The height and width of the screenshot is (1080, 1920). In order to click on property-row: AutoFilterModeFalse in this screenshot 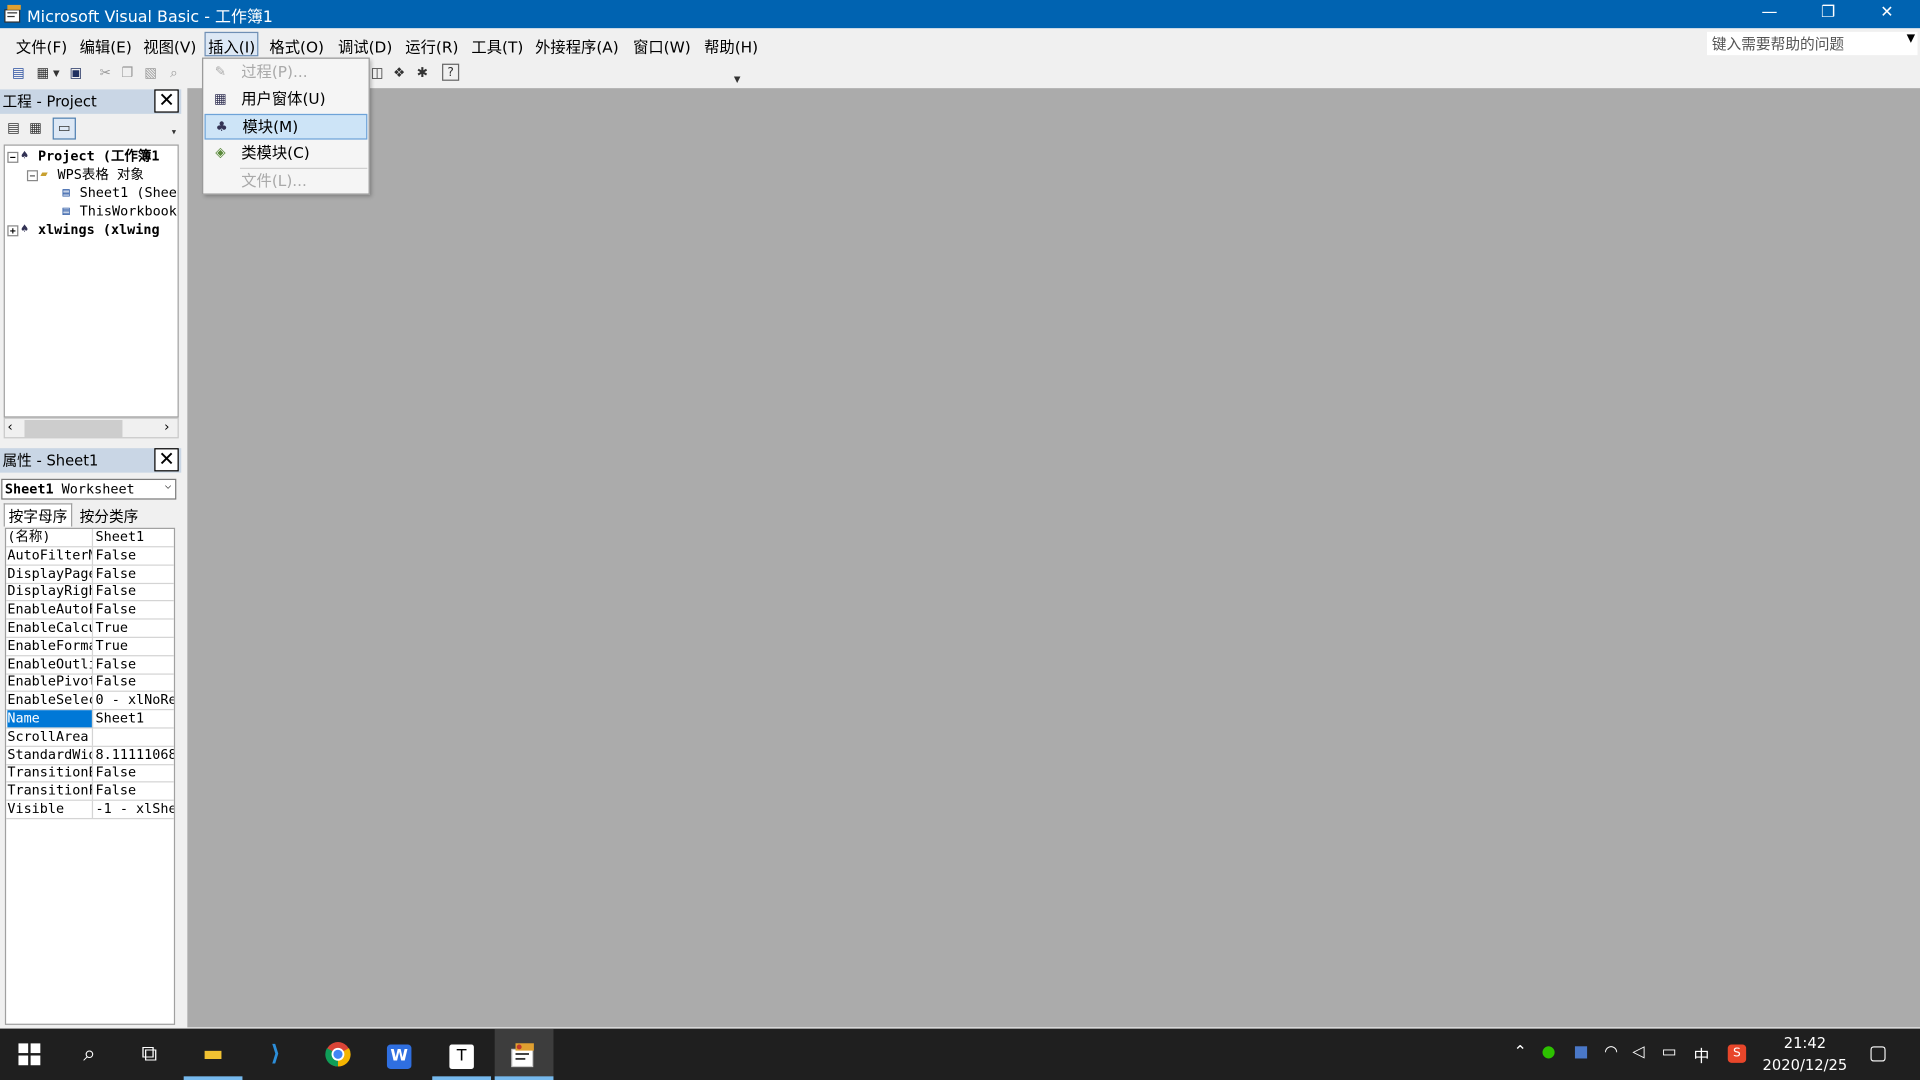, I will do `click(90, 556)`.